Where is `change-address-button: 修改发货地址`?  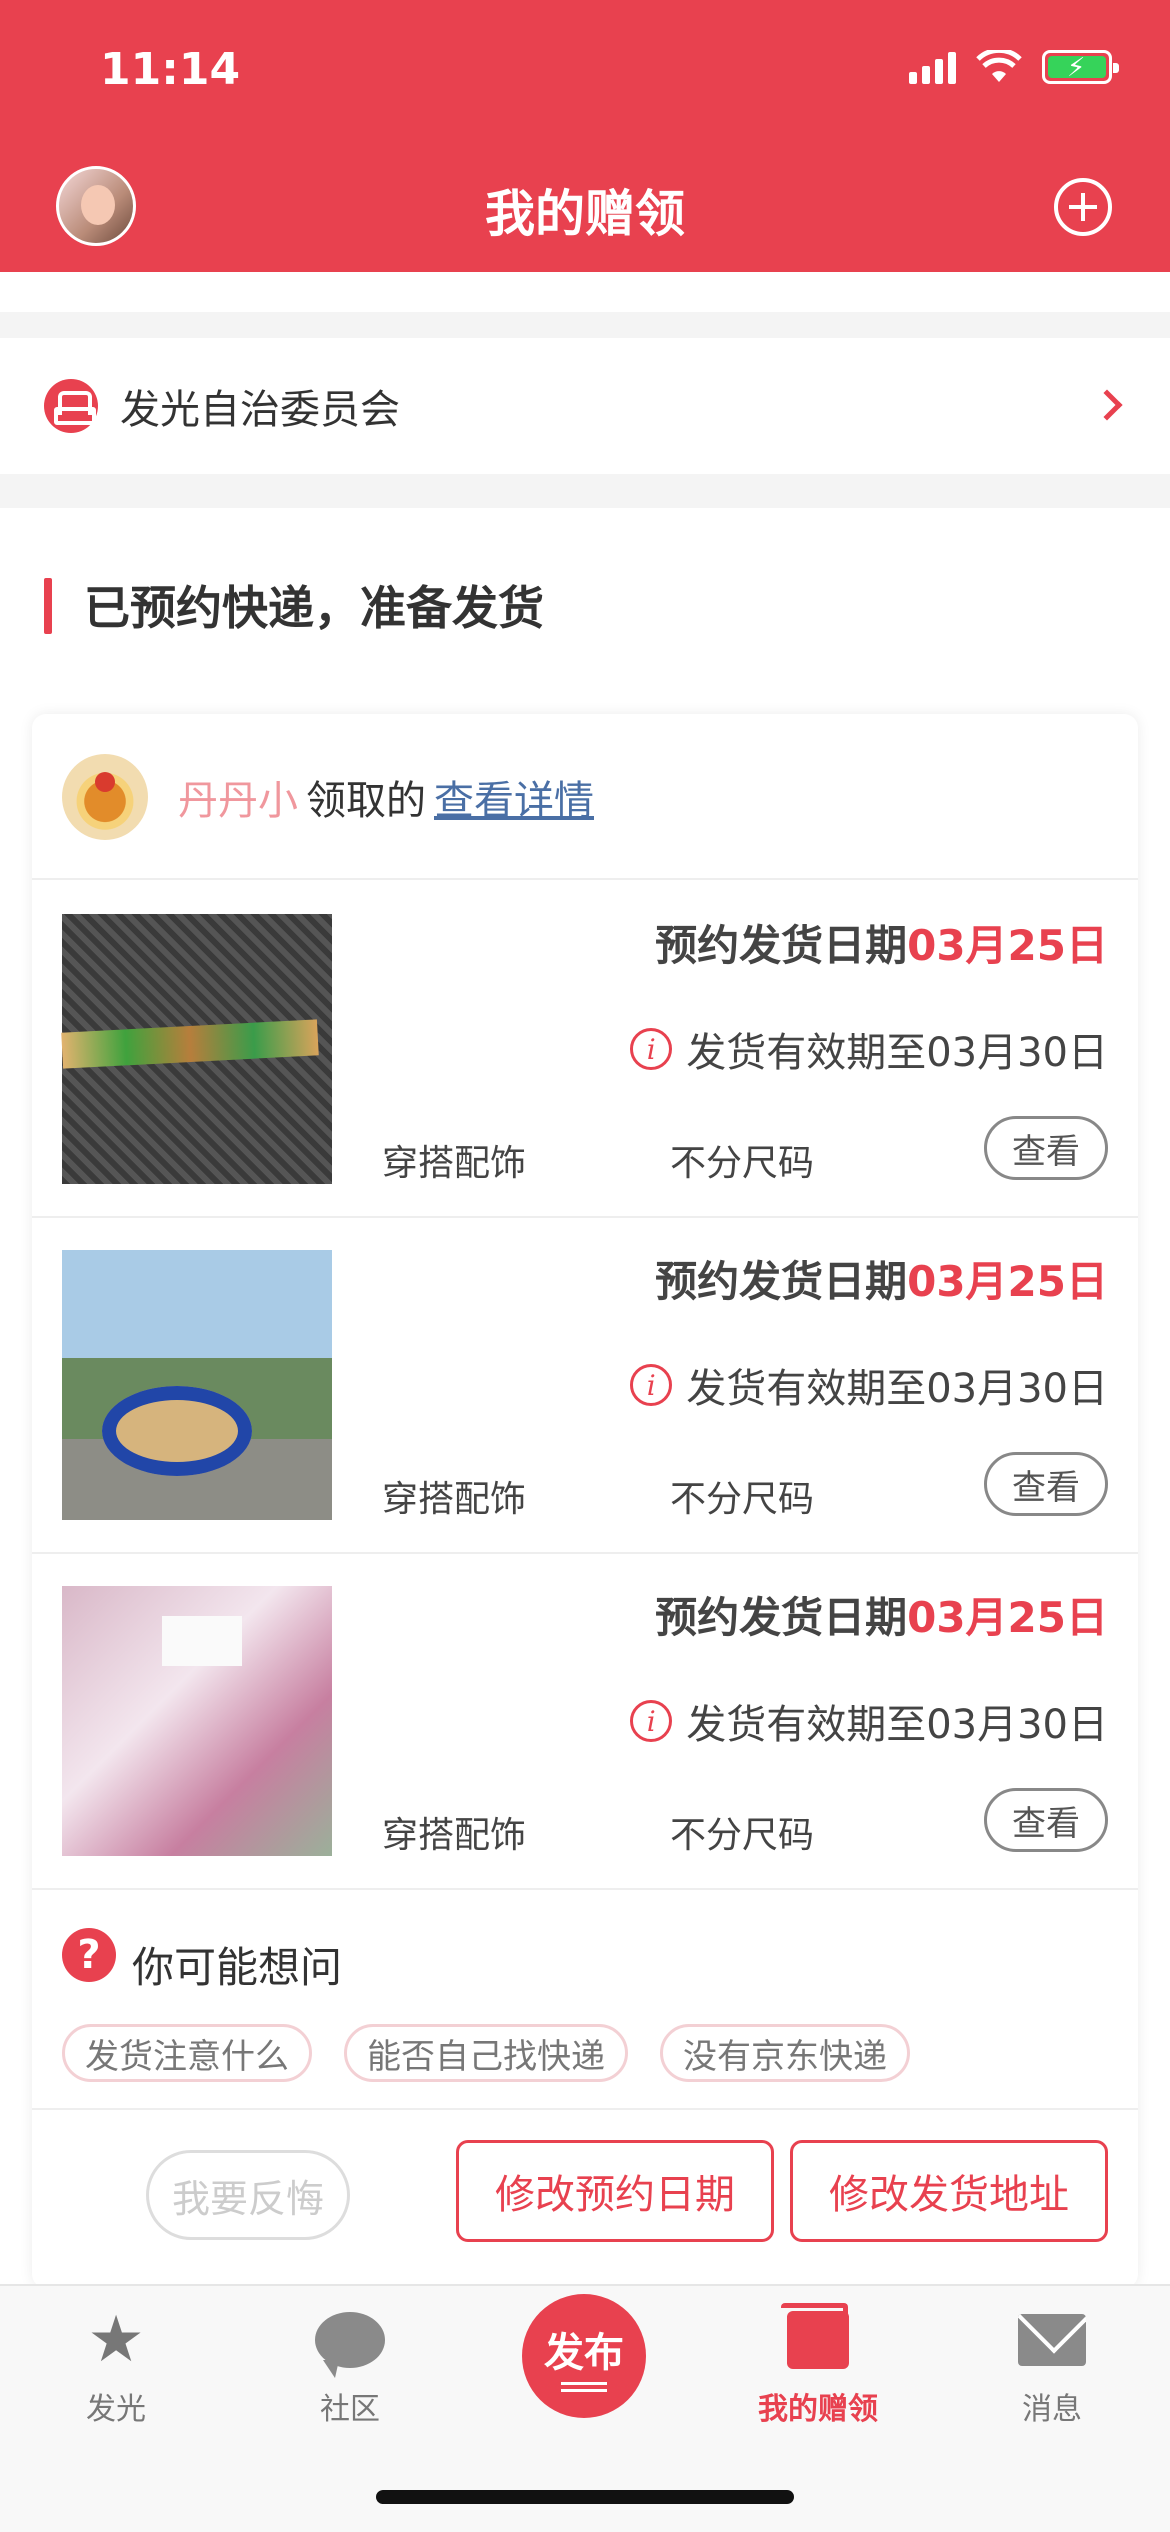
change-address-button: 修改发货地址 is located at coordinates (949, 2191).